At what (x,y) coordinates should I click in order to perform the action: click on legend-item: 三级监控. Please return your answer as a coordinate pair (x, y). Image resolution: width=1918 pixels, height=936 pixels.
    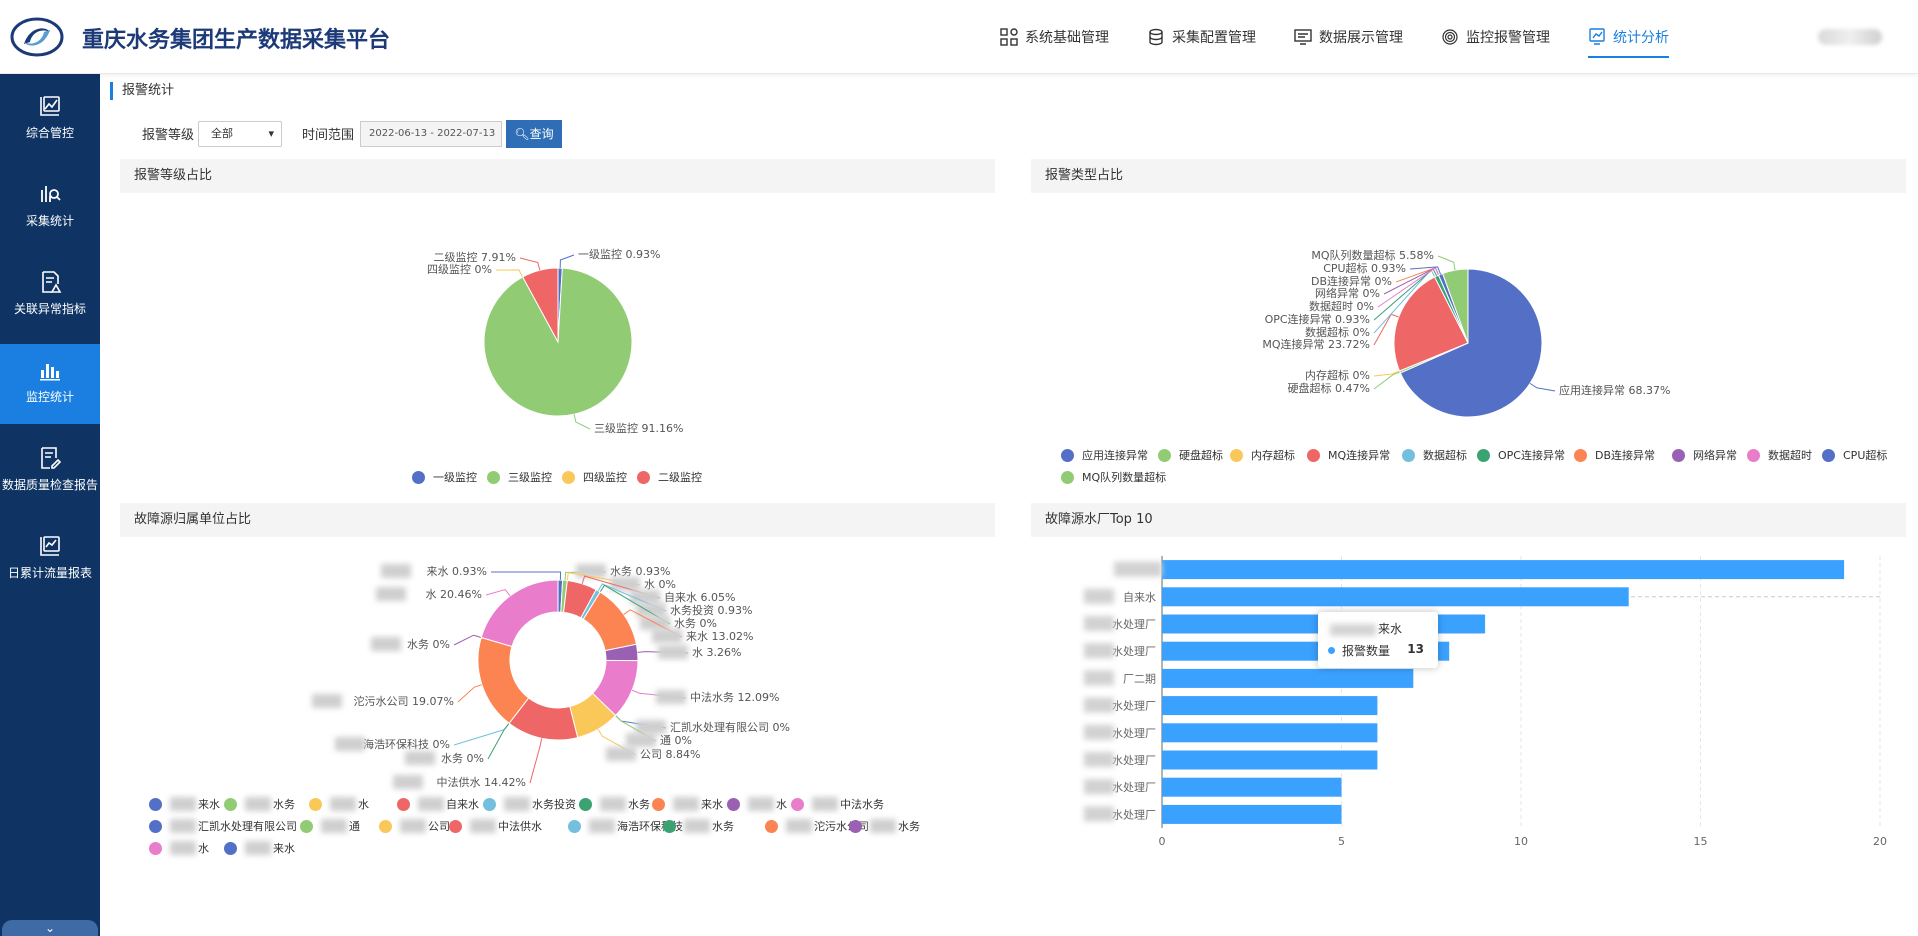
    Looking at the image, I should click on (519, 477).